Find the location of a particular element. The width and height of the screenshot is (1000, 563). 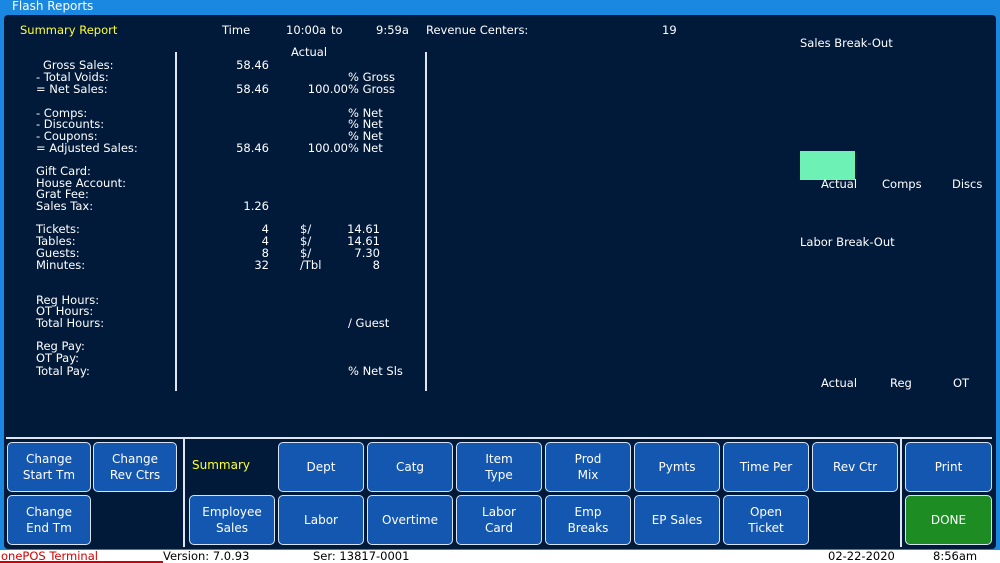

adjusted-sales-pct: 100.00 is located at coordinates (327, 148).